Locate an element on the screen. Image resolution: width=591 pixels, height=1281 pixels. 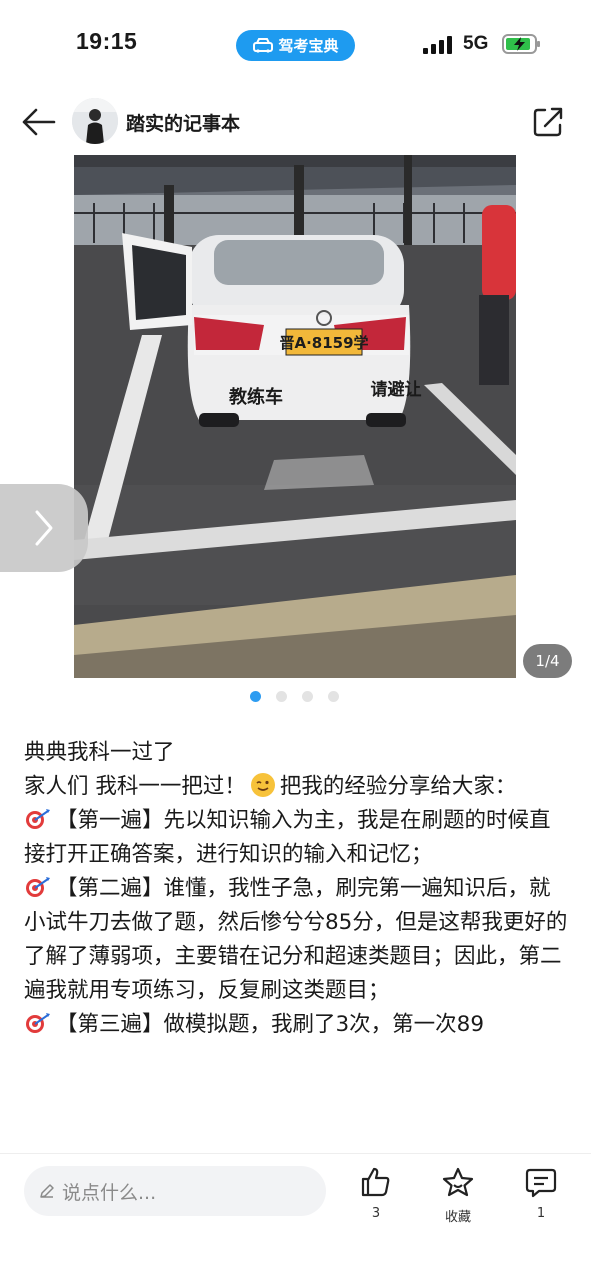
chevron-right-icon is located at coordinates (44, 528).